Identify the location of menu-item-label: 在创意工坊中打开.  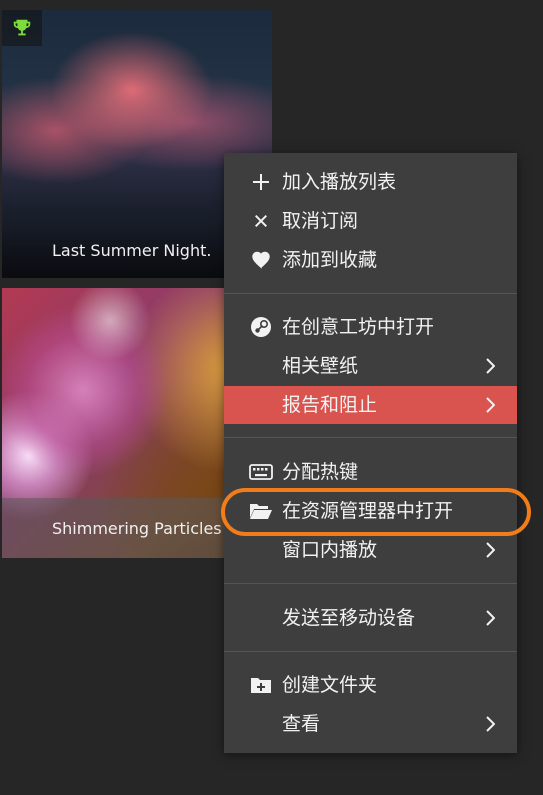
(358, 327).